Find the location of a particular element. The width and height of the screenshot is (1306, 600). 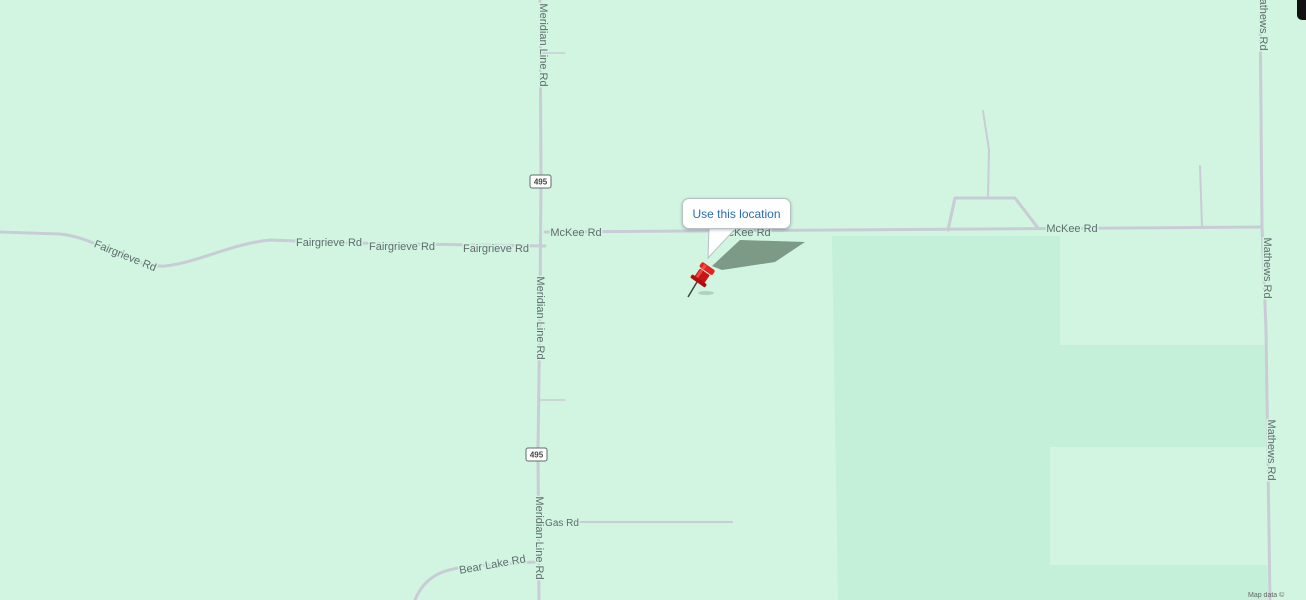

route-495-shield-south: 495 is located at coordinates (536, 454).